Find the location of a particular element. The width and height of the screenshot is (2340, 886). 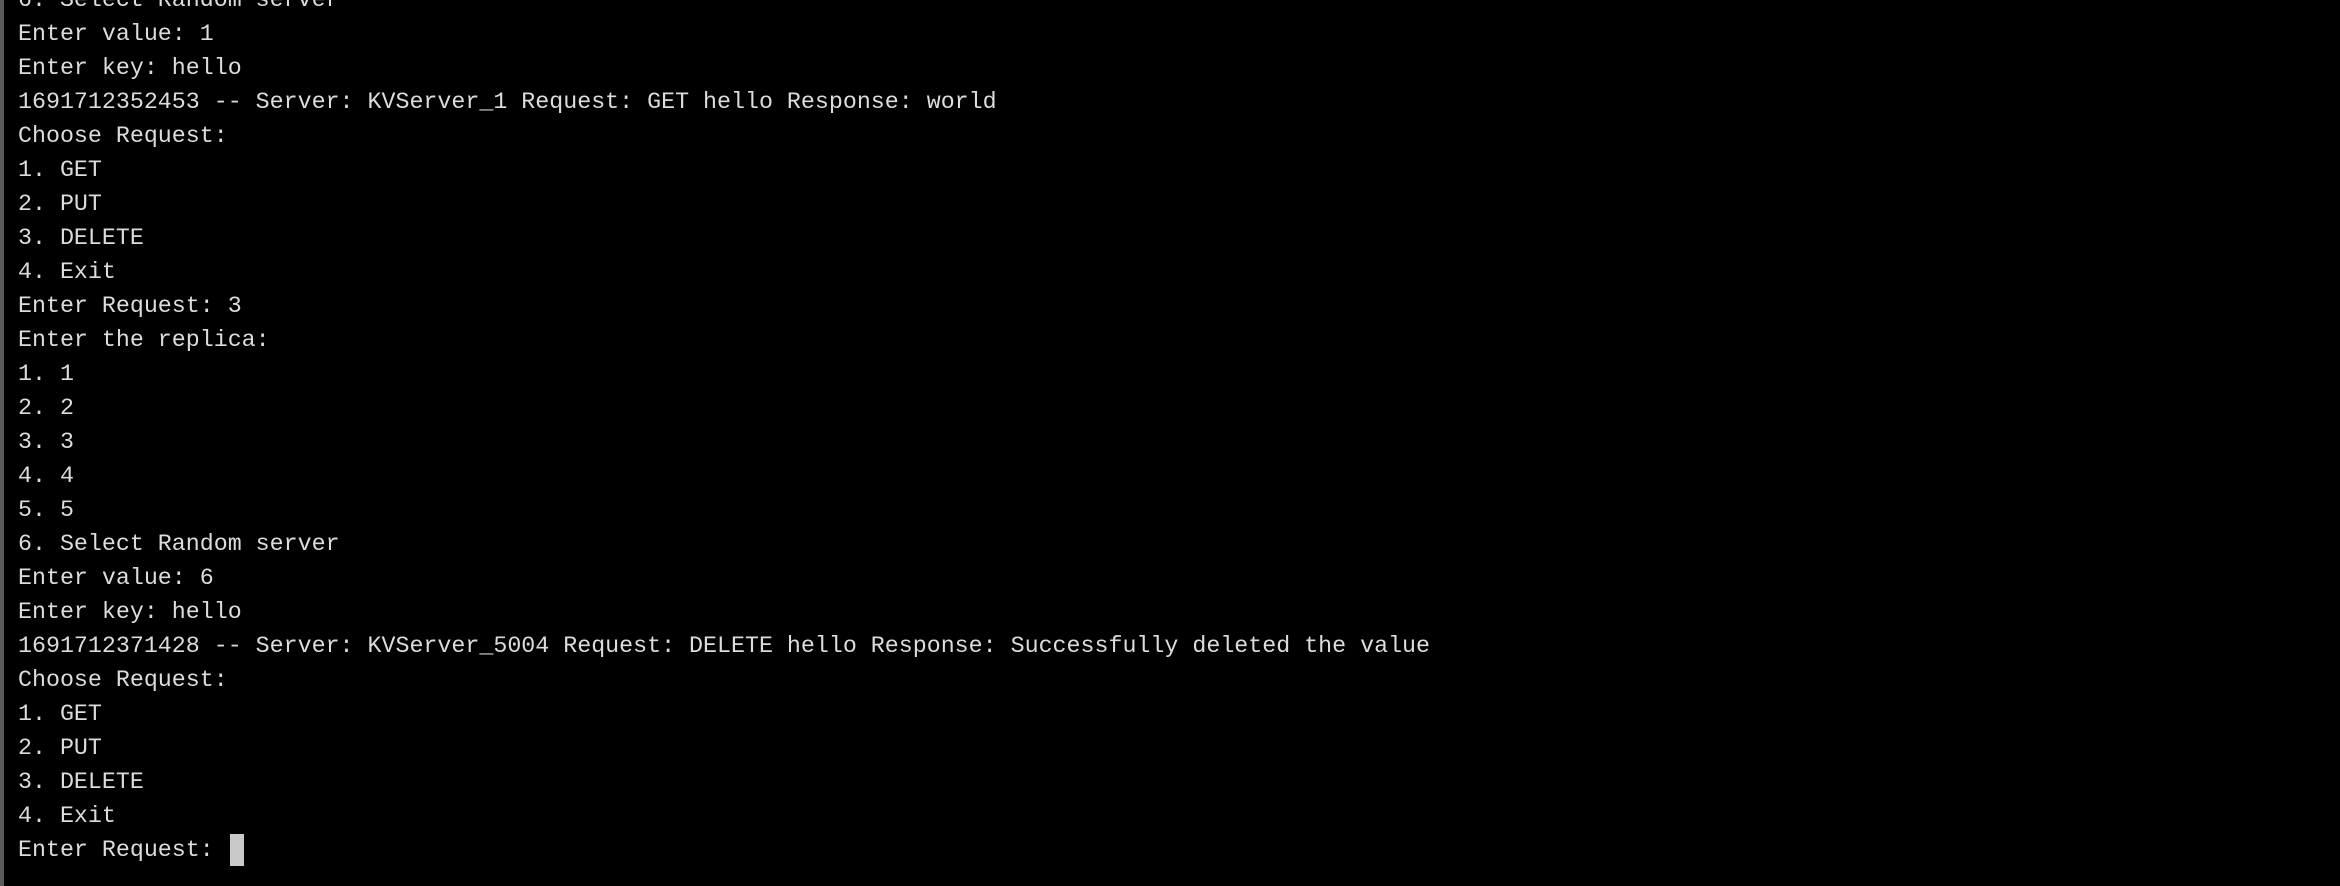

terminal-line: 5. 5 is located at coordinates (46, 510).